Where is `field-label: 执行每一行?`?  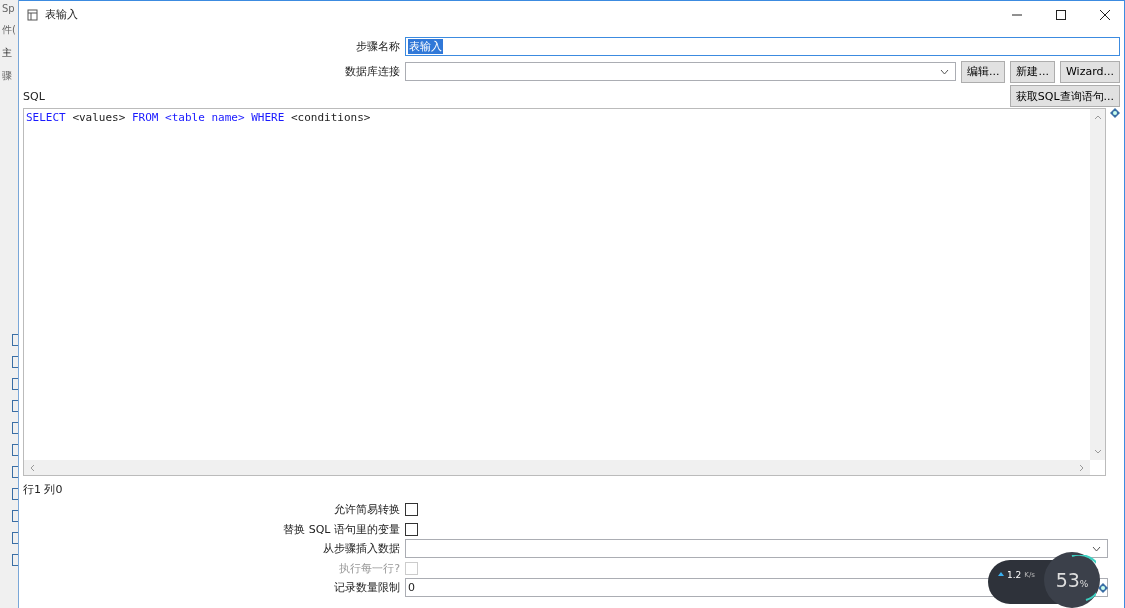
field-label: 执行每一行? is located at coordinates (369, 568).